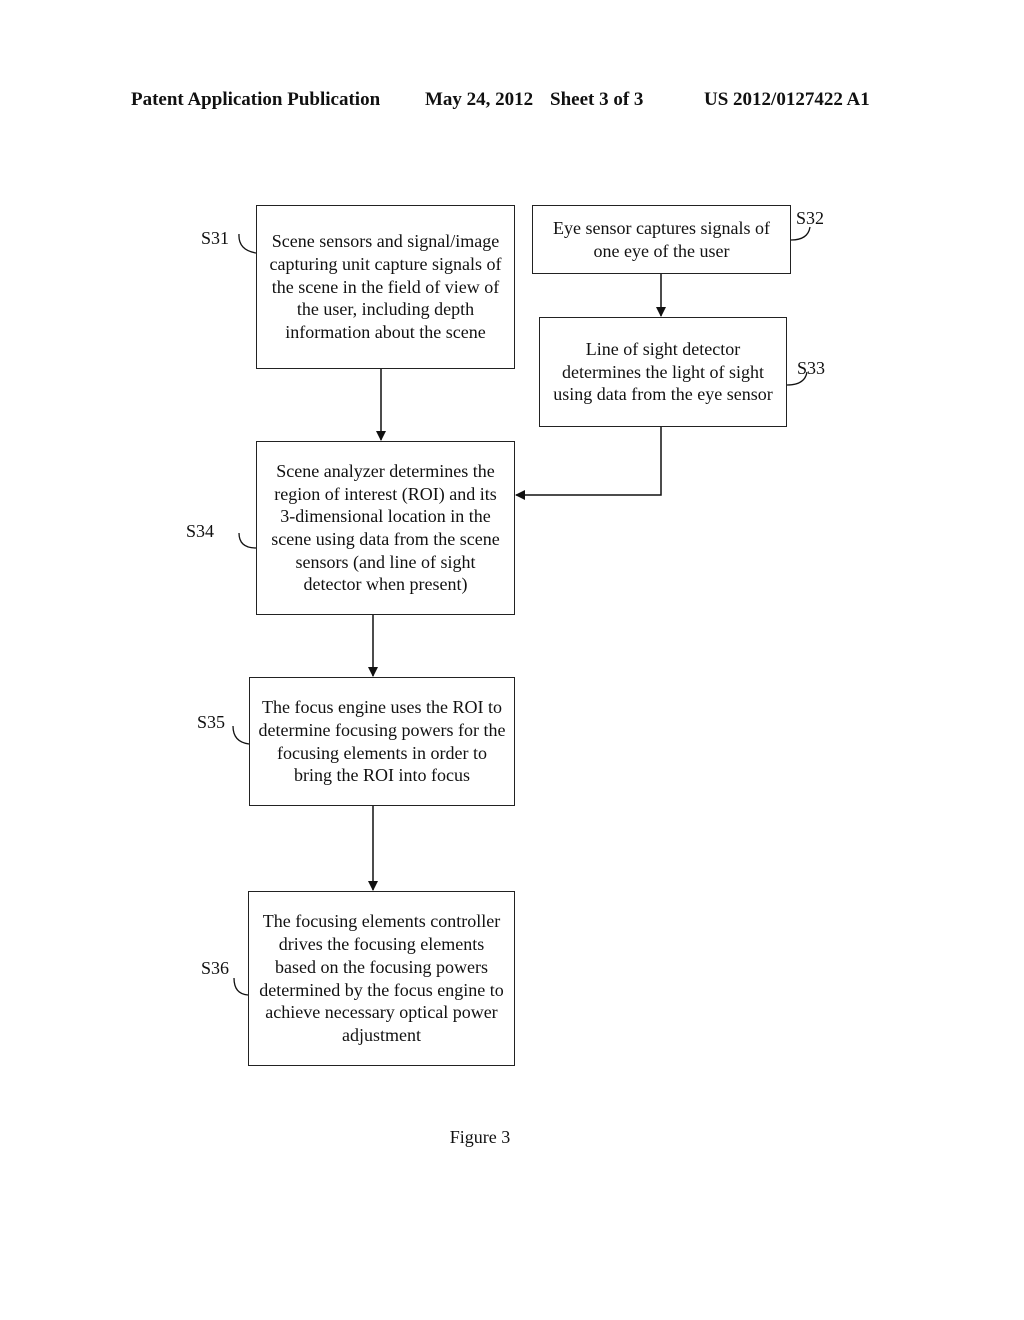 The image size is (1024, 1320). What do you see at coordinates (247, 243) in the screenshot?
I see `leader-s31` at bounding box center [247, 243].